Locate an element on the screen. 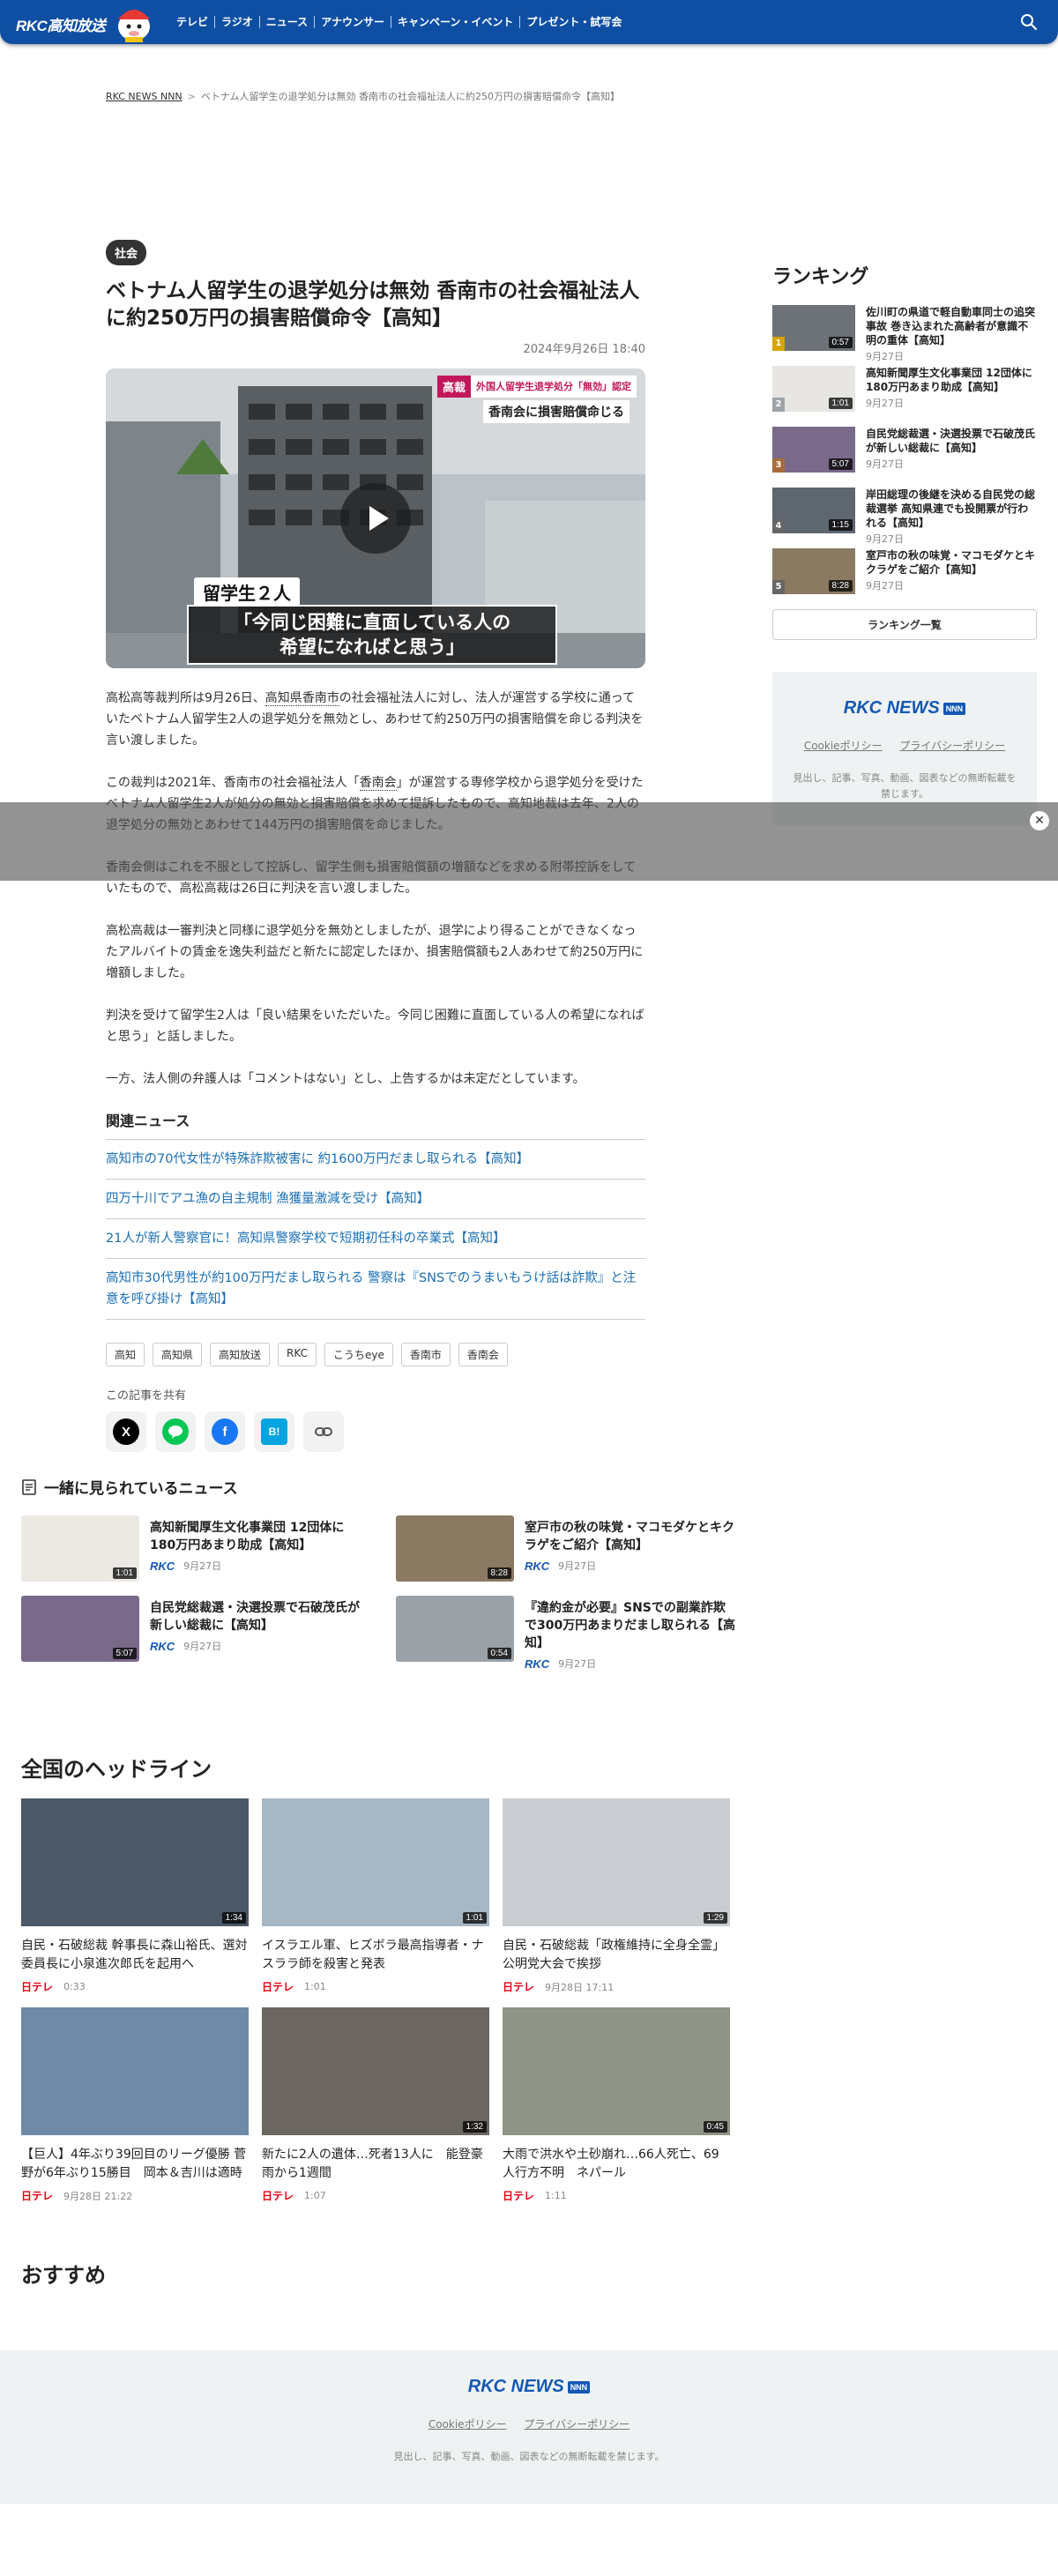 This screenshot has height=2576, width=1058. nav-news: ニュース is located at coordinates (286, 22).